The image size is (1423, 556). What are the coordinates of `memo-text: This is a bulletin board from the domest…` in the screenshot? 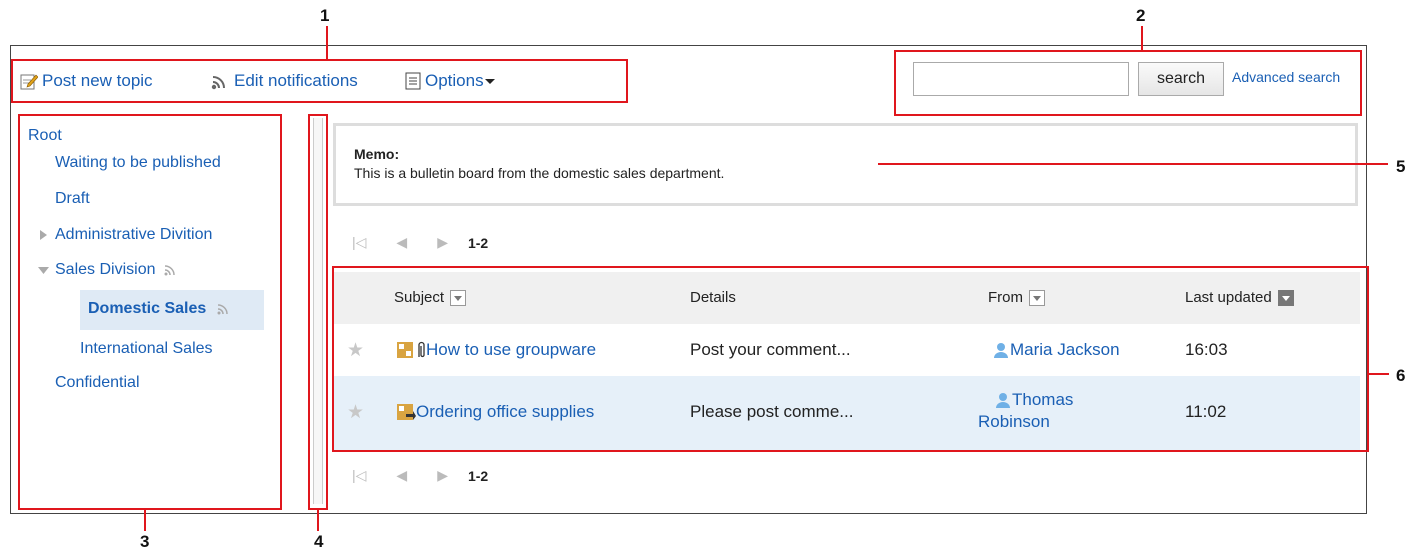 It's located at (539, 173).